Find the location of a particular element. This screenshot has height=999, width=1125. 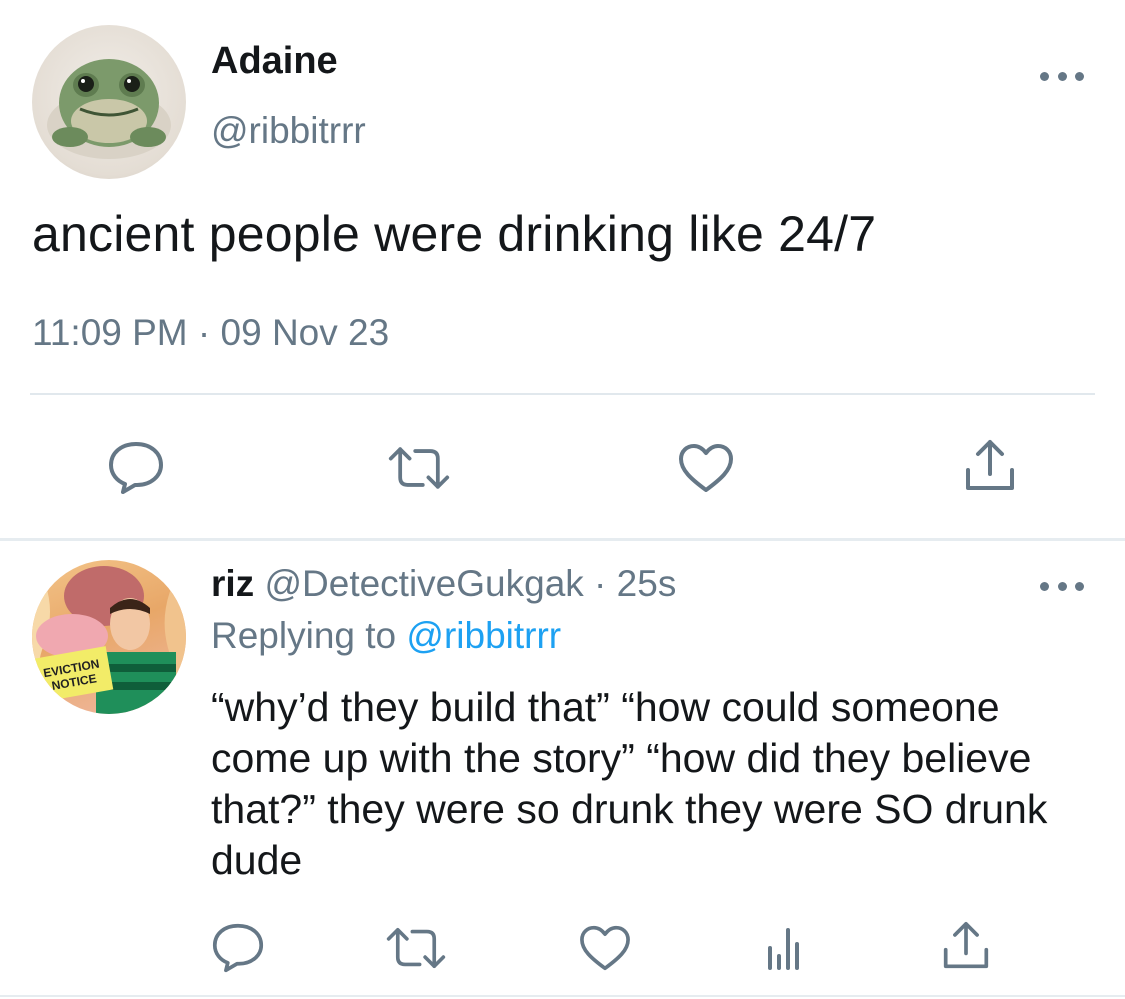

bottom-divider is located at coordinates (562, 996).